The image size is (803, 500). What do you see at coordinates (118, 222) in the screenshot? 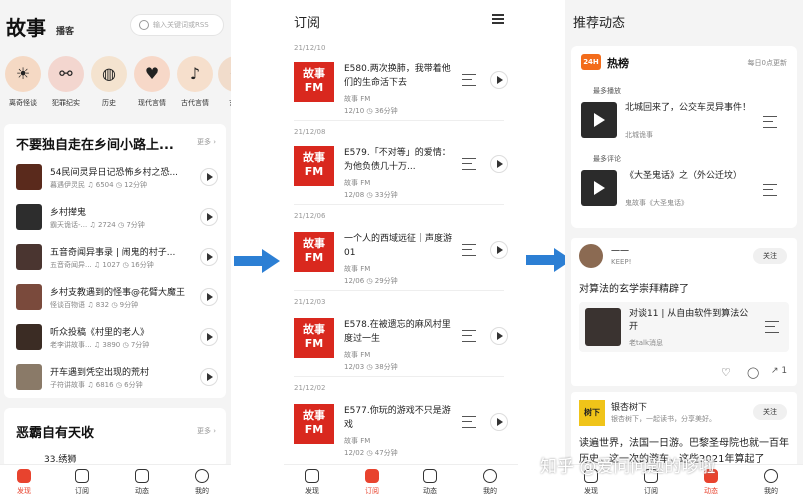
I see `list-item: 乡村撵鬼 霸天诡话-... ♫ 2724 ◷ 7分钟` at bounding box center [118, 222].